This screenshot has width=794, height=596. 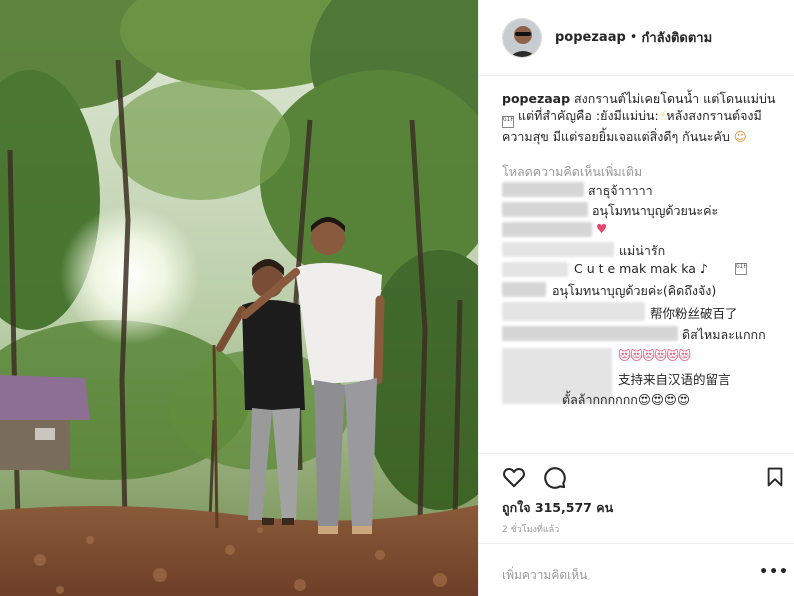 I want to click on heart-outline-icon, so click(x=514, y=477).